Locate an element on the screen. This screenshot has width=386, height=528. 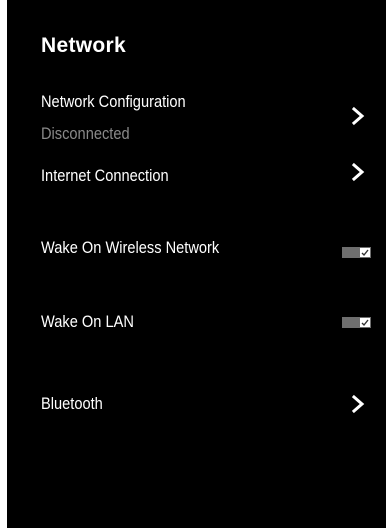
bluetooth-row: Bluetooth is located at coordinates (196, 406).